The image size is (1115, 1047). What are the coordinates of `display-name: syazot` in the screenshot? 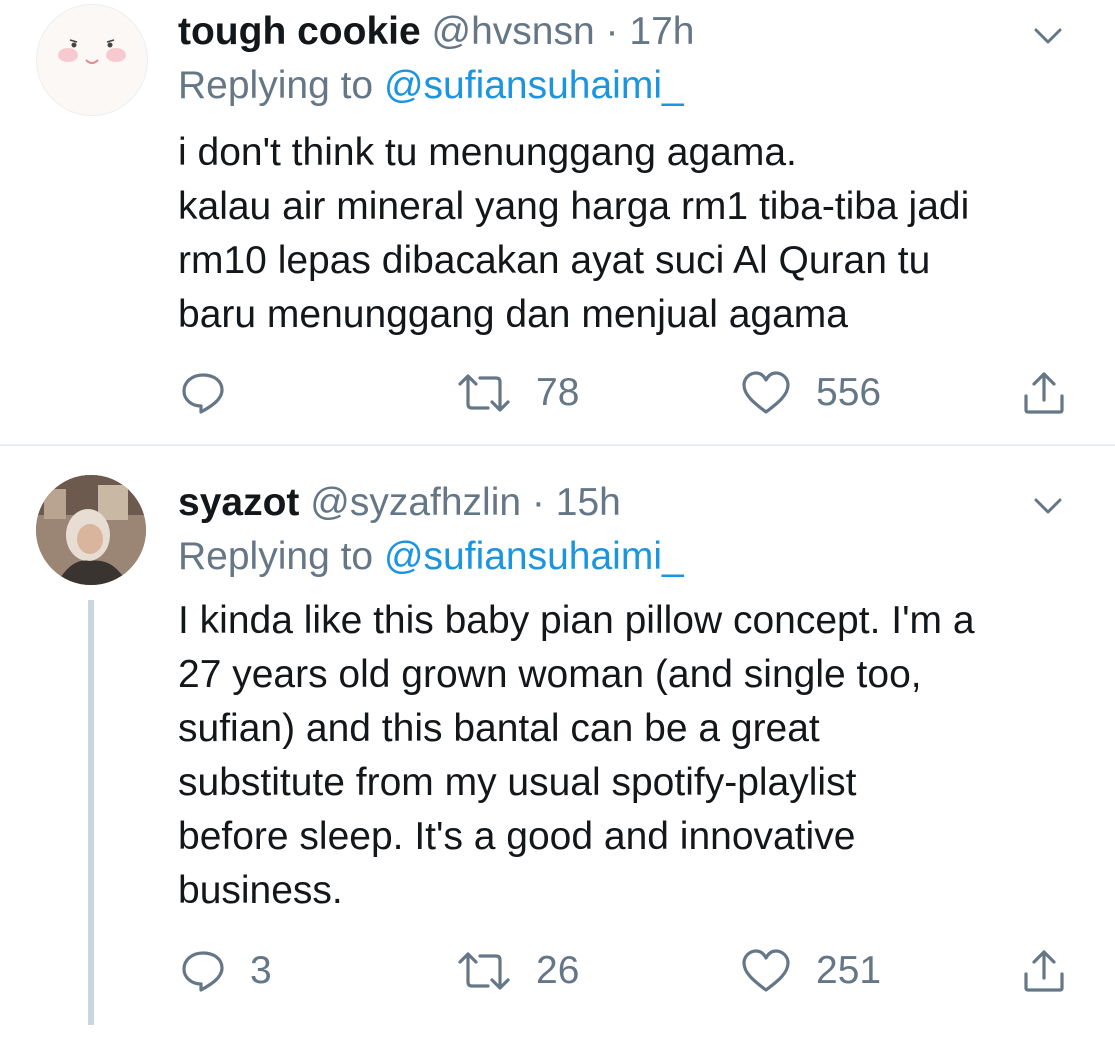 It's located at (238, 502).